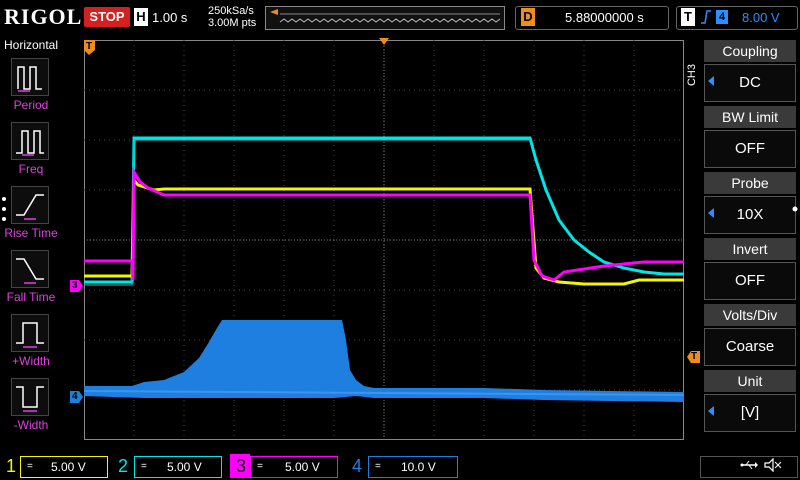  What do you see at coordinates (107, 17) in the screenshot?
I see `run-stop-indicator: STOP` at bounding box center [107, 17].